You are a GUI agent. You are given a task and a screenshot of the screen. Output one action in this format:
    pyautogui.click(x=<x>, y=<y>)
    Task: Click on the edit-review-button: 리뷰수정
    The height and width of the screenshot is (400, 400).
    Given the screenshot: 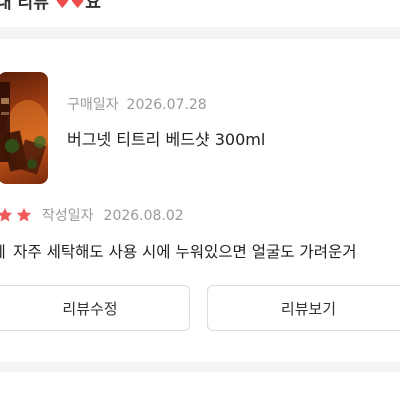 What is the action you would take?
    pyautogui.click(x=95, y=308)
    